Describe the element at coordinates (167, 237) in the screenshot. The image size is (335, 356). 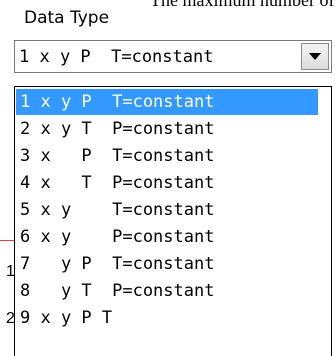
I see `option-6: 6 x y P=constant` at that location.